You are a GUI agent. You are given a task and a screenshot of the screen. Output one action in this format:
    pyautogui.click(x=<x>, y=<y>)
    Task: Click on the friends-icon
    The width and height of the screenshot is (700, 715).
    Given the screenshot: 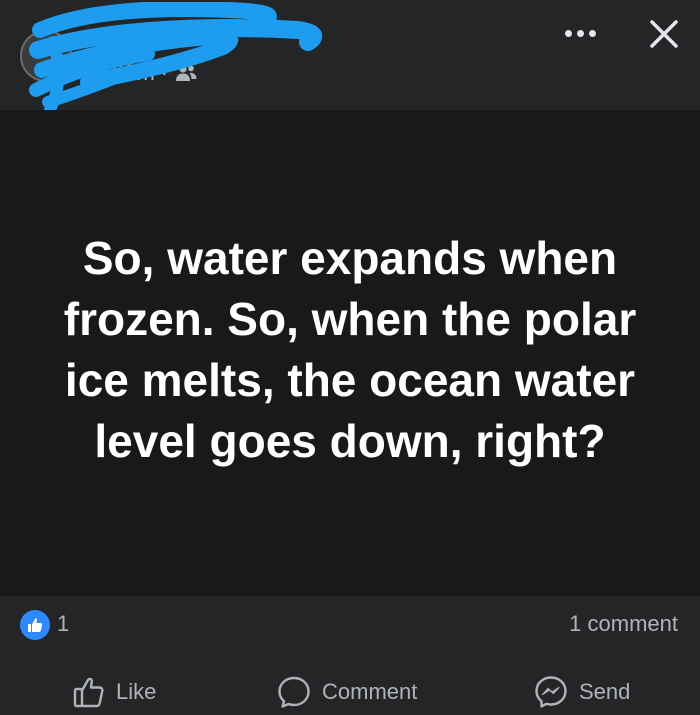 What is the action you would take?
    pyautogui.click(x=186, y=73)
    